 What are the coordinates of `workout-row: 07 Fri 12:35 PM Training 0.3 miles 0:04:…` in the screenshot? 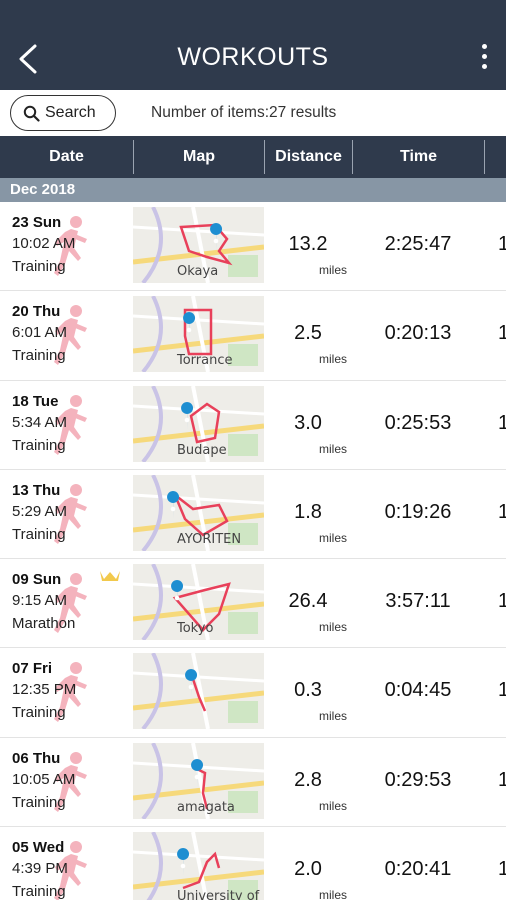 It's located at (253, 693).